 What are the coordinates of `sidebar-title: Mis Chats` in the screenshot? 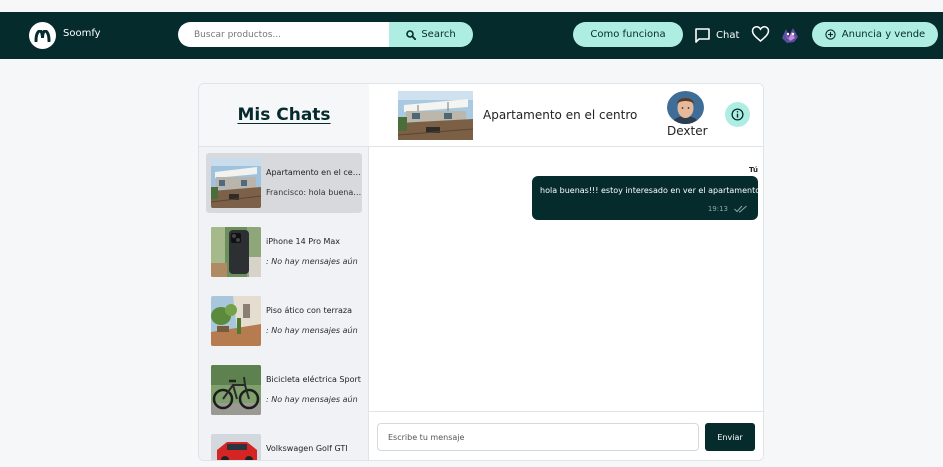 It's located at (284, 115).